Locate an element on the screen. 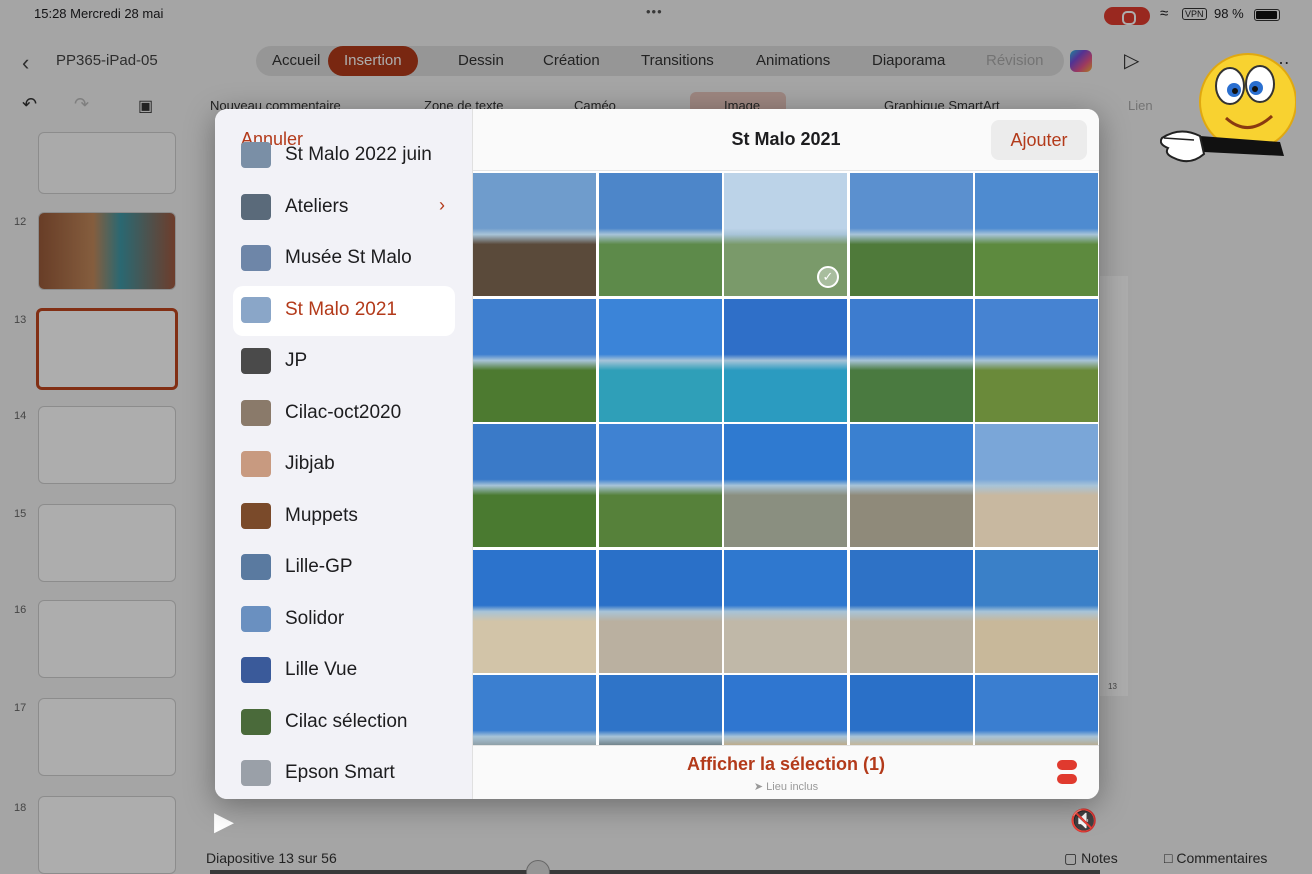 The image size is (1312, 874). album-item: Ateliers › is located at coordinates (344, 208).